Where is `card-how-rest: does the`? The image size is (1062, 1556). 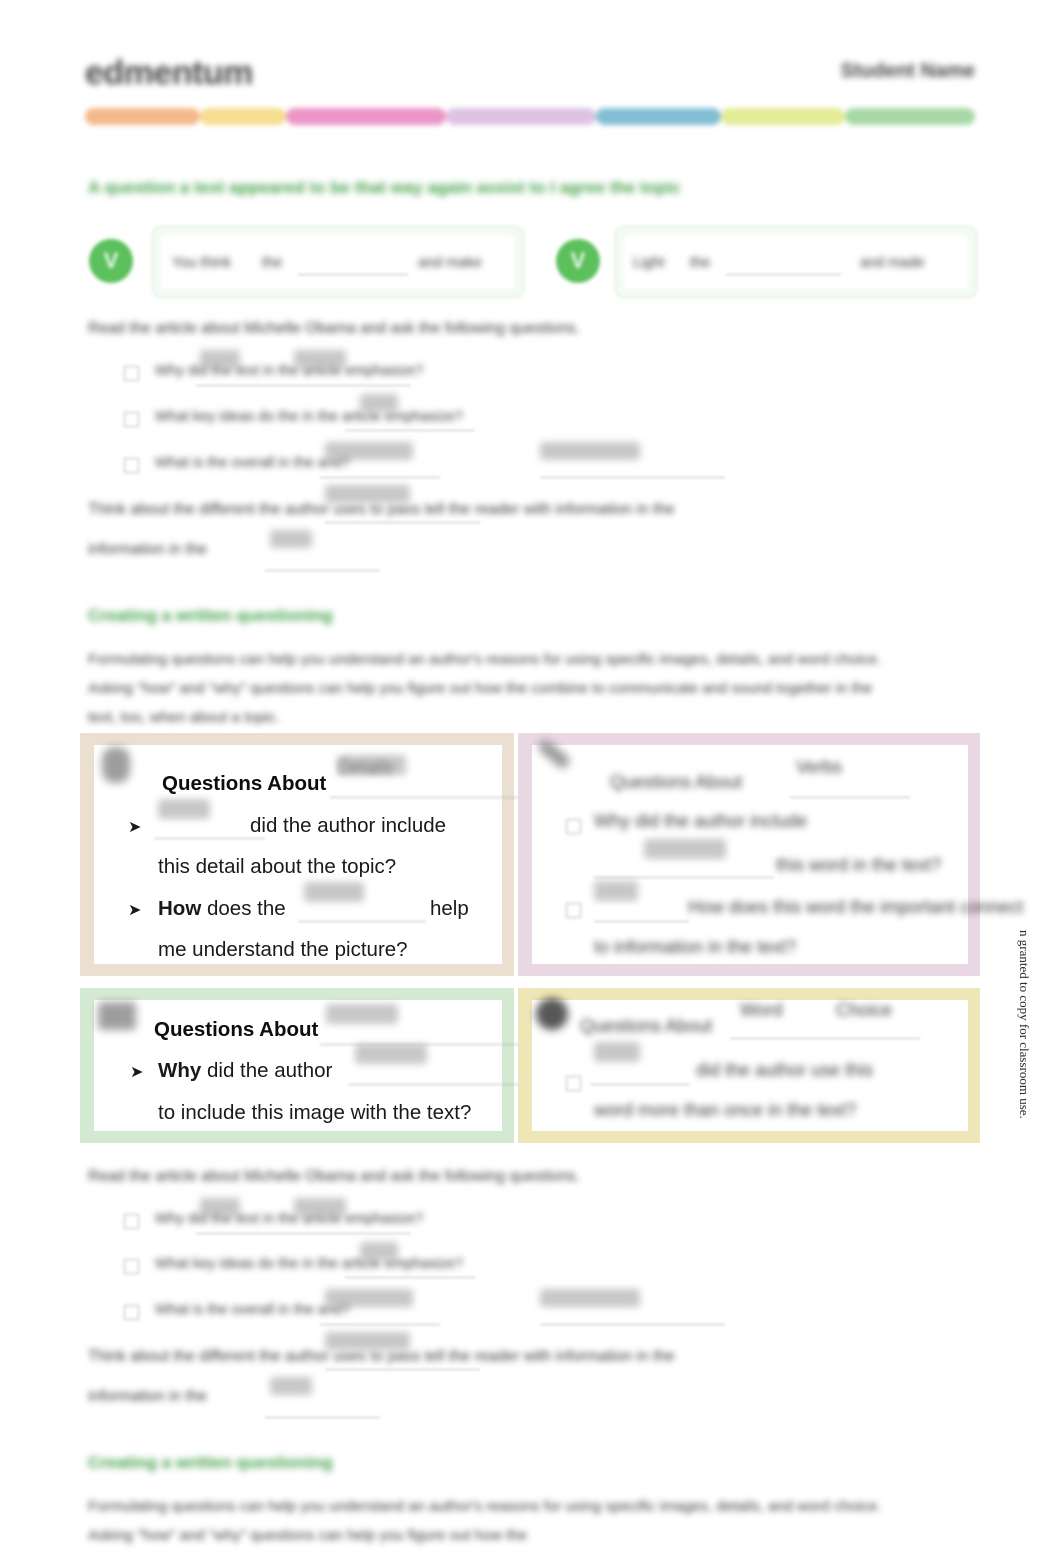 card-how-rest: does the is located at coordinates (246, 908).